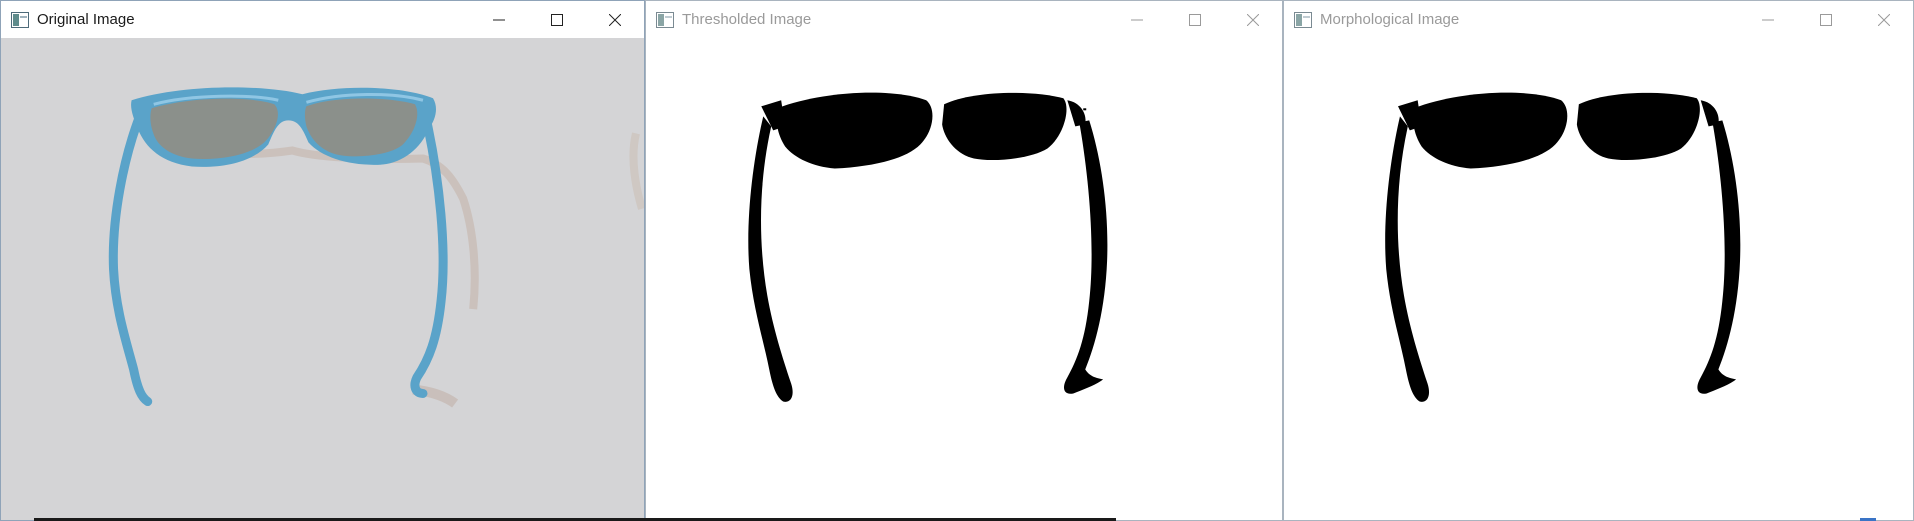  What do you see at coordinates (86, 19) in the screenshot?
I see `window-title: Original Image` at bounding box center [86, 19].